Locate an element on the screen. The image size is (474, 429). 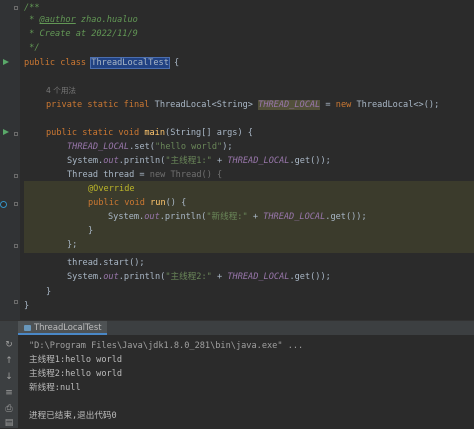
code-line: thread.start(); is located at coordinates (106, 263).